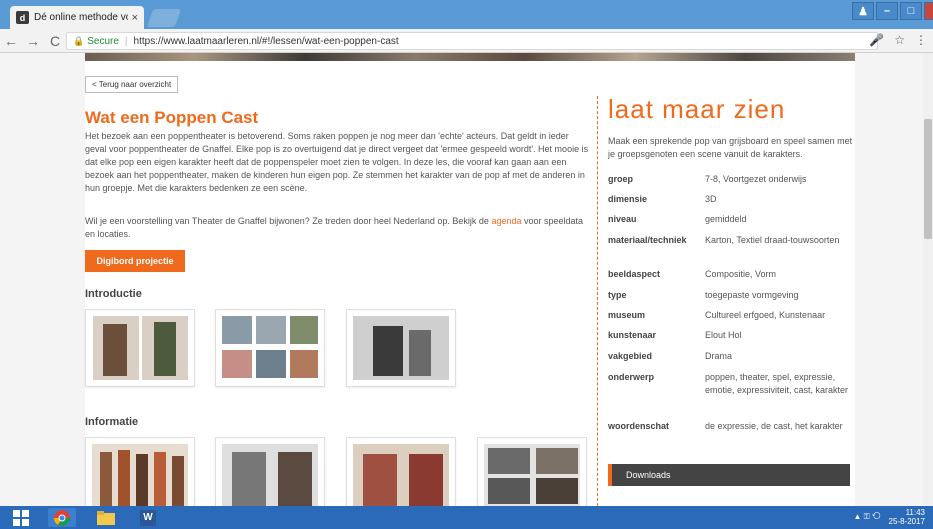 The image size is (933, 529). I want to click on reload-icon: C, so click(55, 41).